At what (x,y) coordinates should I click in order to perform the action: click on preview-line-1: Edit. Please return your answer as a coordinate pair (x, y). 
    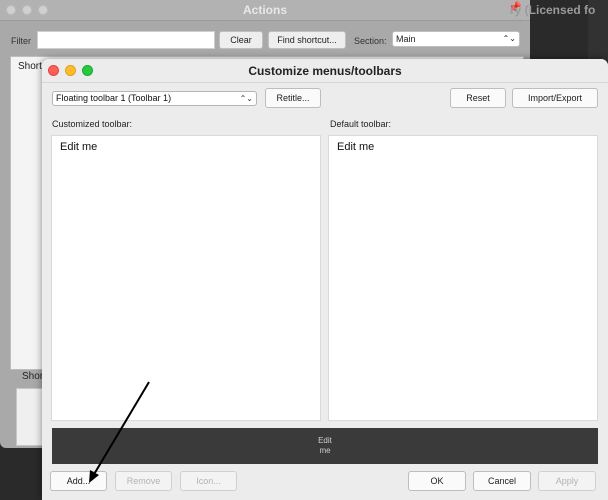
    Looking at the image, I should click on (325, 440).